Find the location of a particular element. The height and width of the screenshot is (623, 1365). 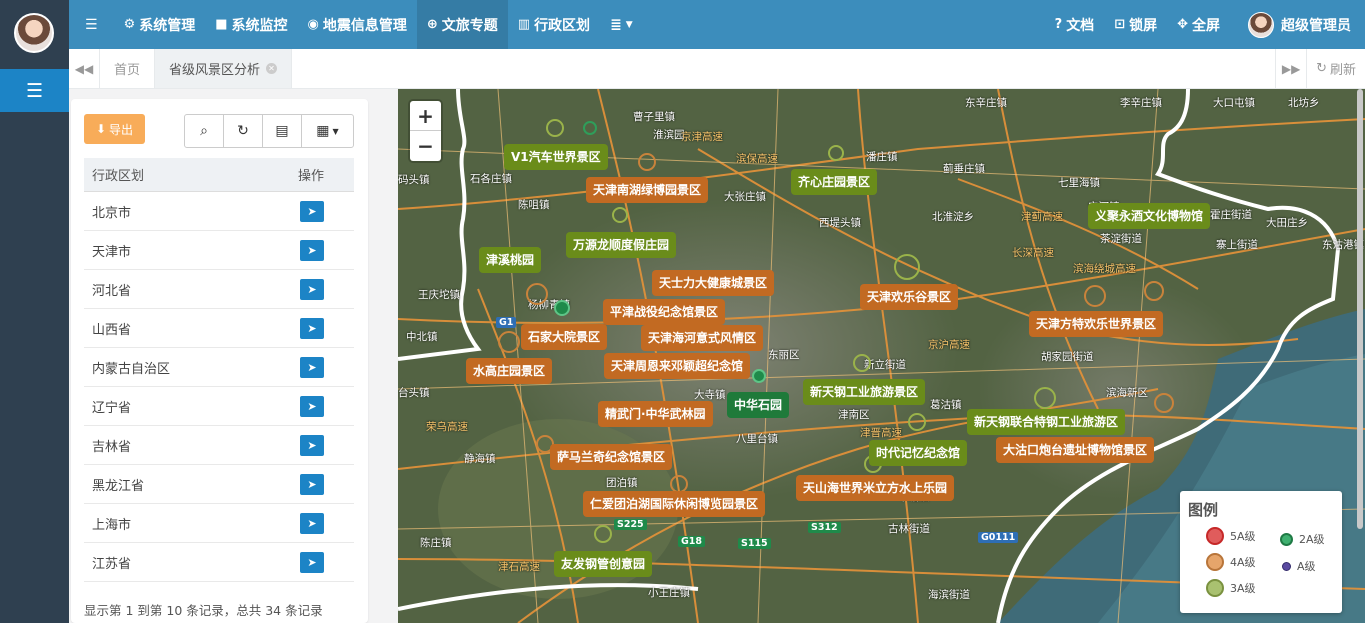

scenic-label: 万源龙顺度假庄园 is located at coordinates (621, 245).